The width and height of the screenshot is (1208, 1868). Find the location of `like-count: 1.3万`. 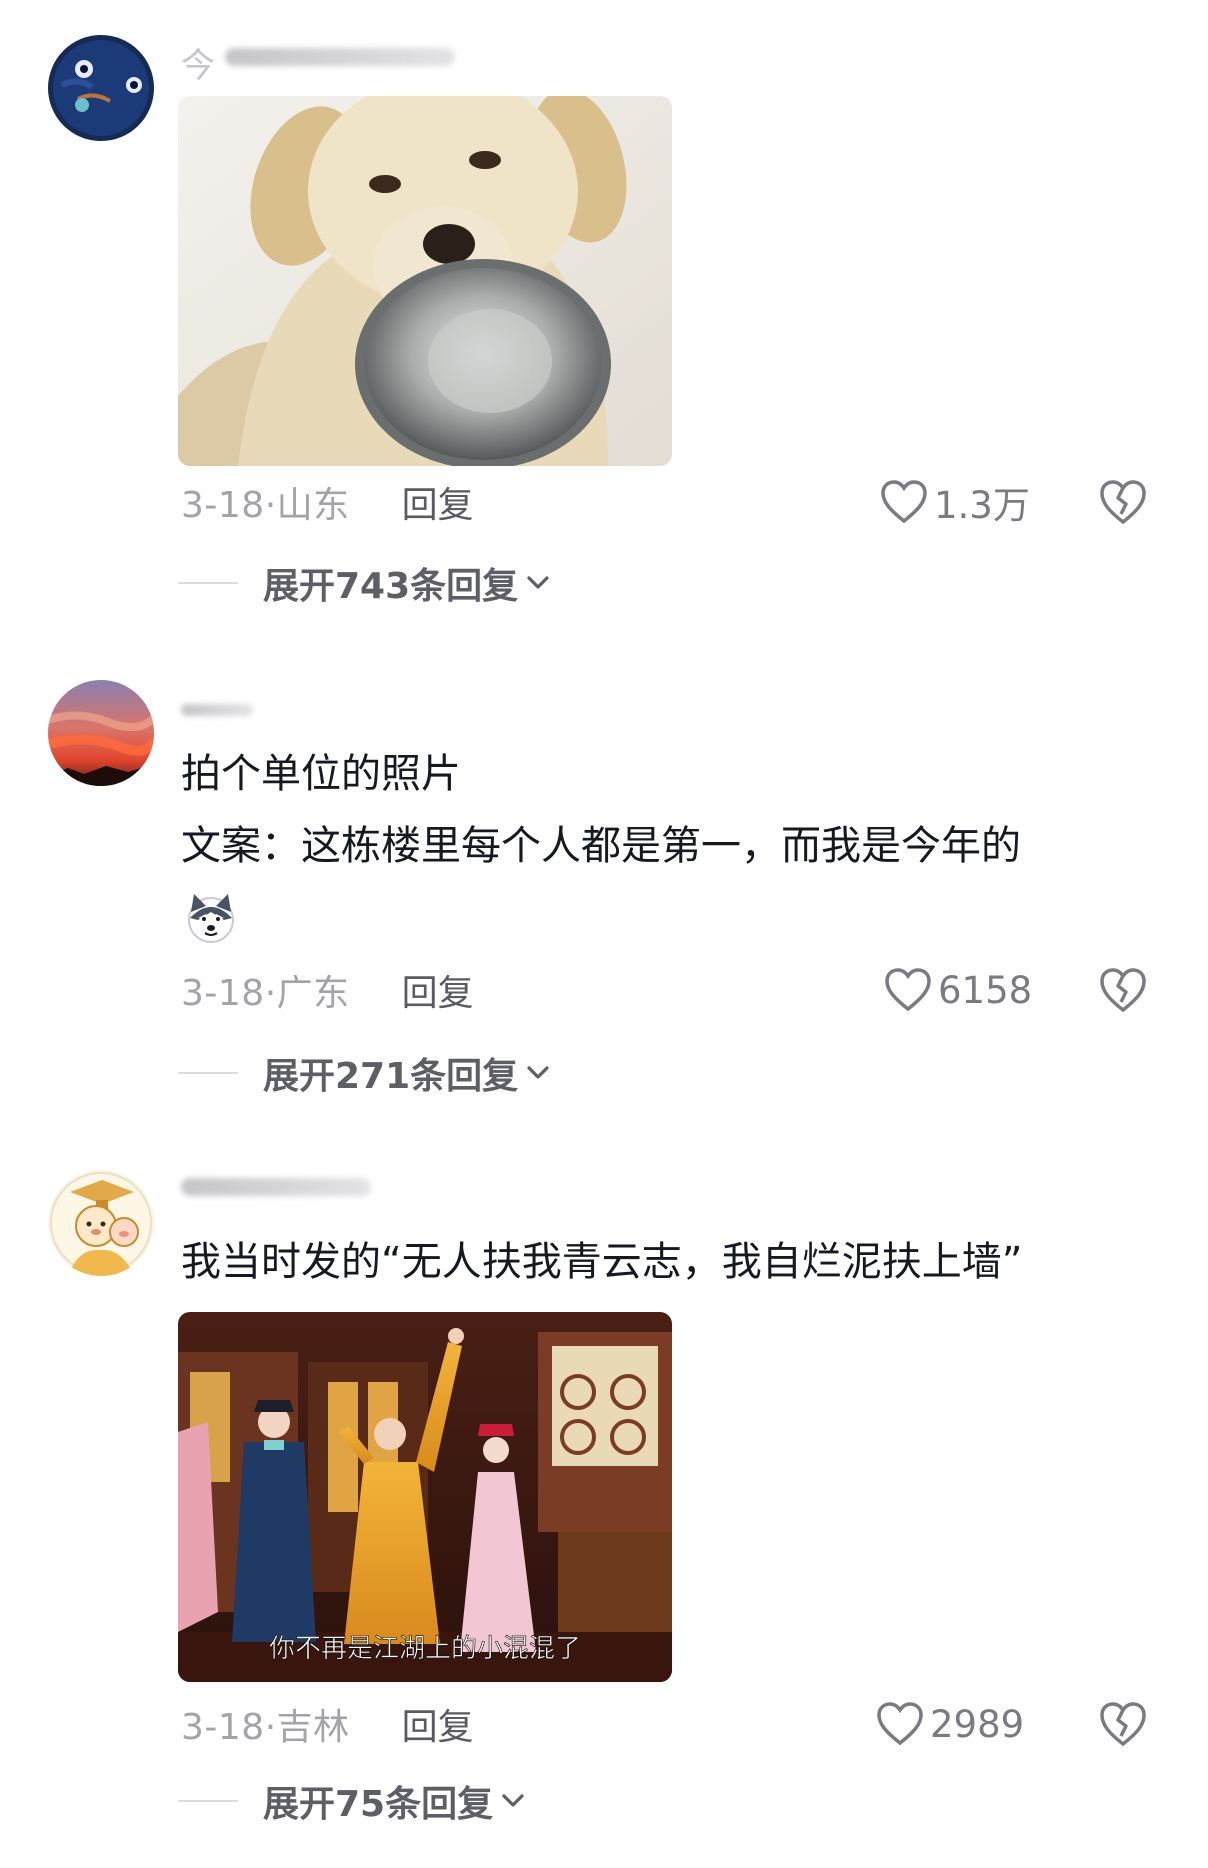

like-count: 1.3万 is located at coordinates (982, 505).